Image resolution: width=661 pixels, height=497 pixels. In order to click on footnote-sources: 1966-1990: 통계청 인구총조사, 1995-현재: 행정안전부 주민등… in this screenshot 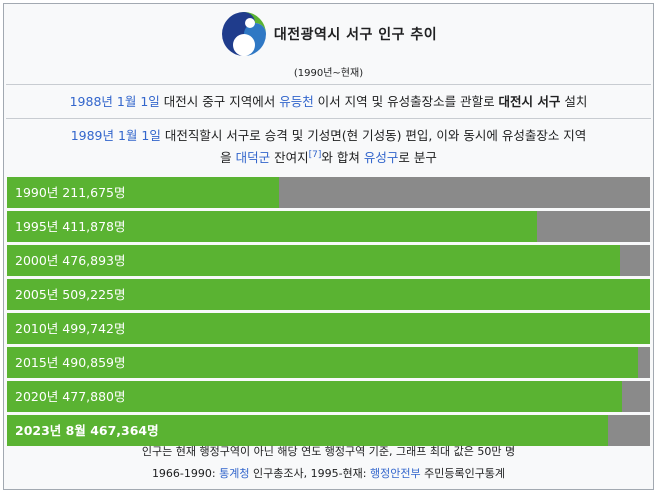, I will do `click(328, 474)`.